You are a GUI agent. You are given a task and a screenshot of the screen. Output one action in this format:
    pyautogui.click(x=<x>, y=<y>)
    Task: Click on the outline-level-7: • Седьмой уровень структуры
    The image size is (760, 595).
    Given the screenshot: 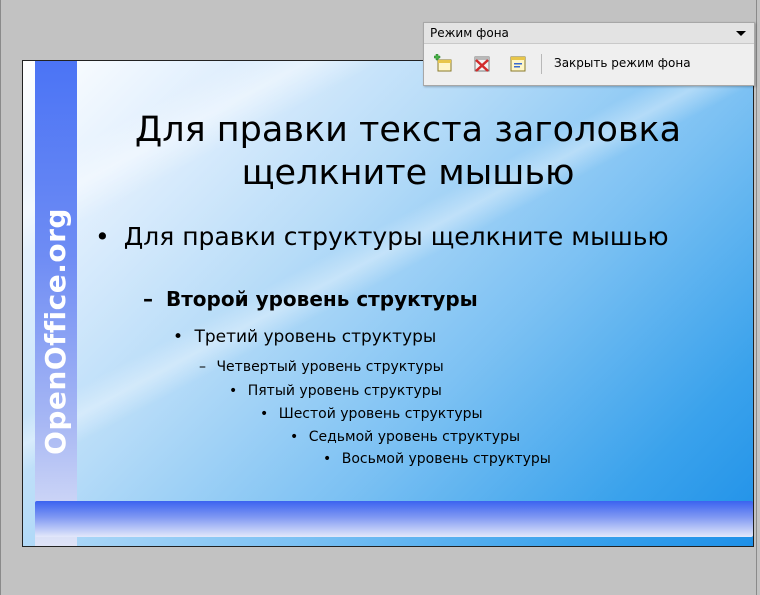 What is the action you would take?
    pyautogui.click(x=405, y=437)
    